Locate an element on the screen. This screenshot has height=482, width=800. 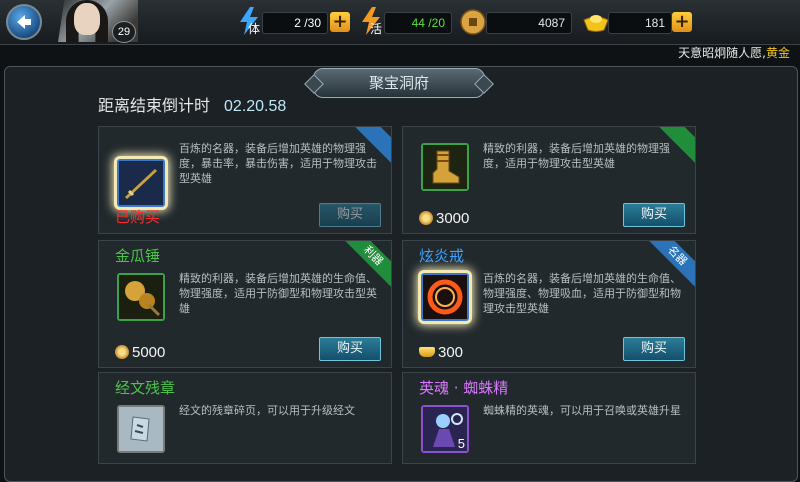
back-arrow-icon is located at coordinates (24, 22).